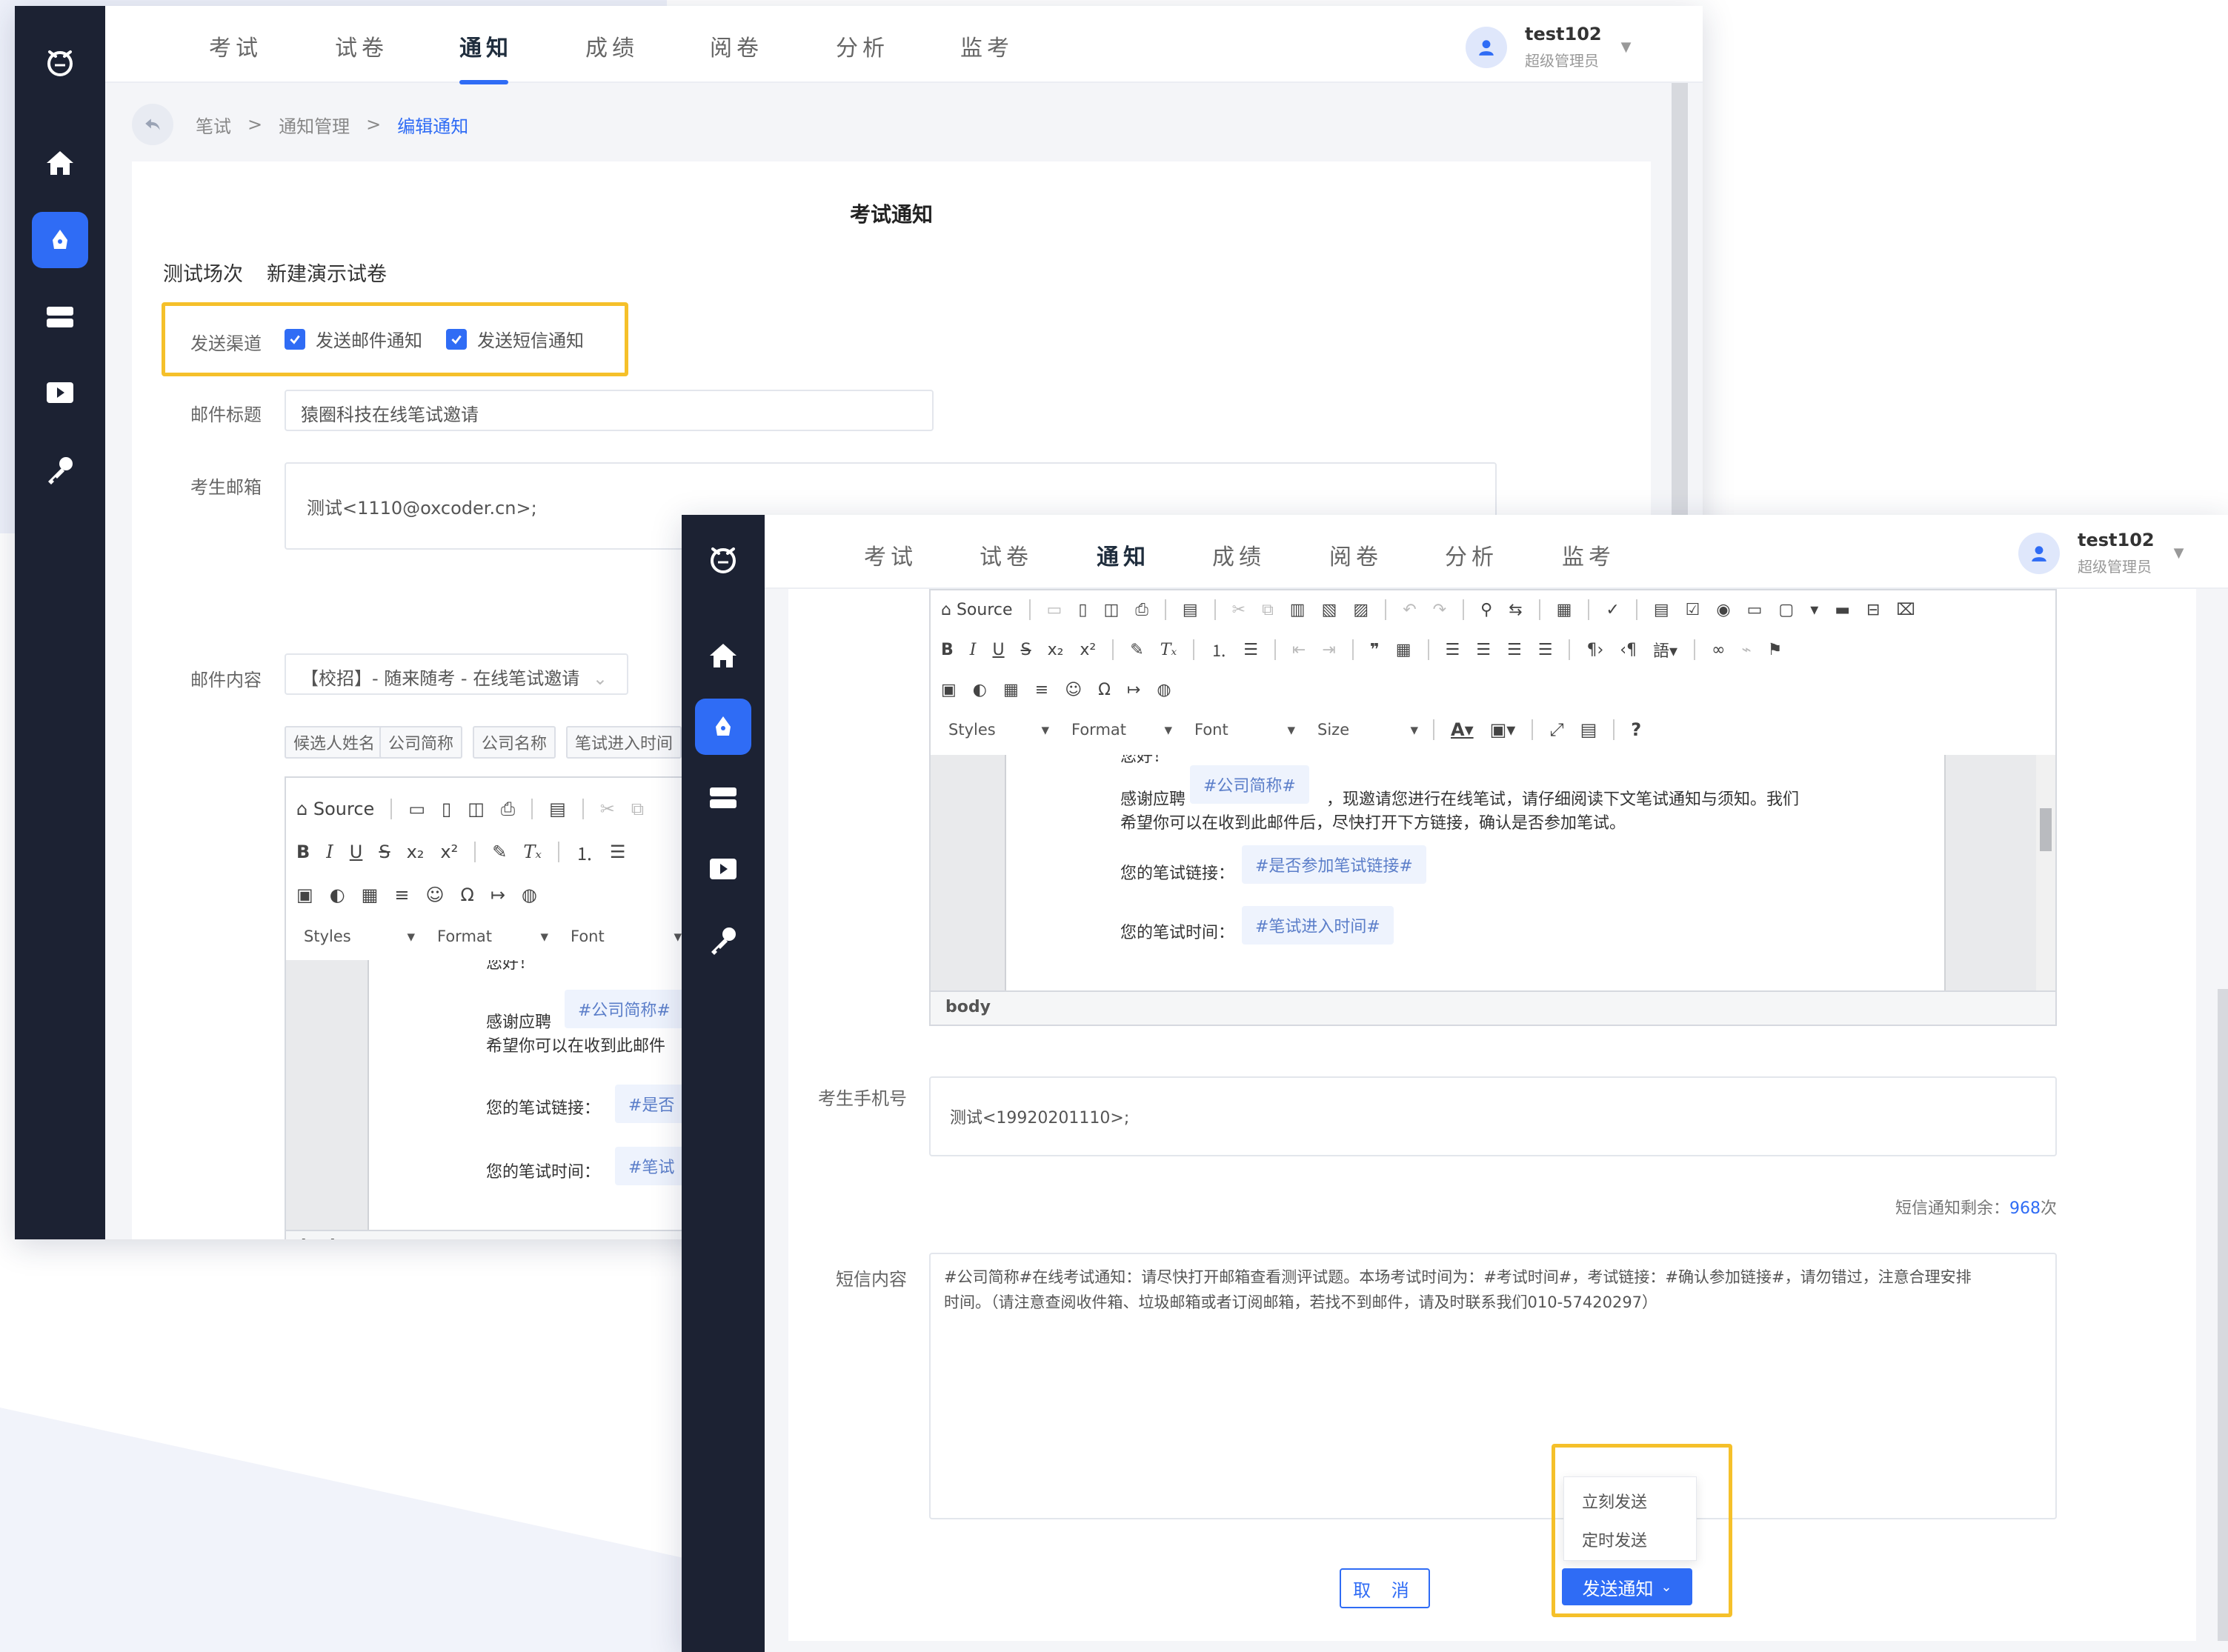 This screenshot has height=1652, width=2228. Describe the element at coordinates (1594, 650) in the screenshot. I see `ltr-icon: ¶›` at that location.